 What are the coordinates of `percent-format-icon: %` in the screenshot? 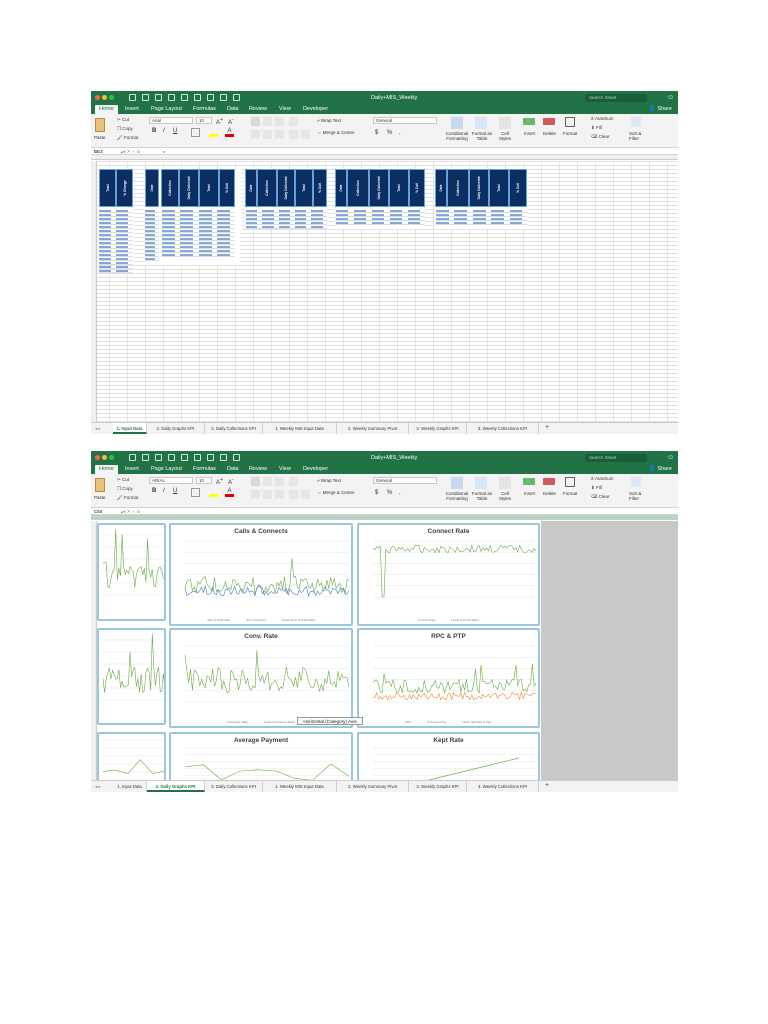 It's located at (389, 133).